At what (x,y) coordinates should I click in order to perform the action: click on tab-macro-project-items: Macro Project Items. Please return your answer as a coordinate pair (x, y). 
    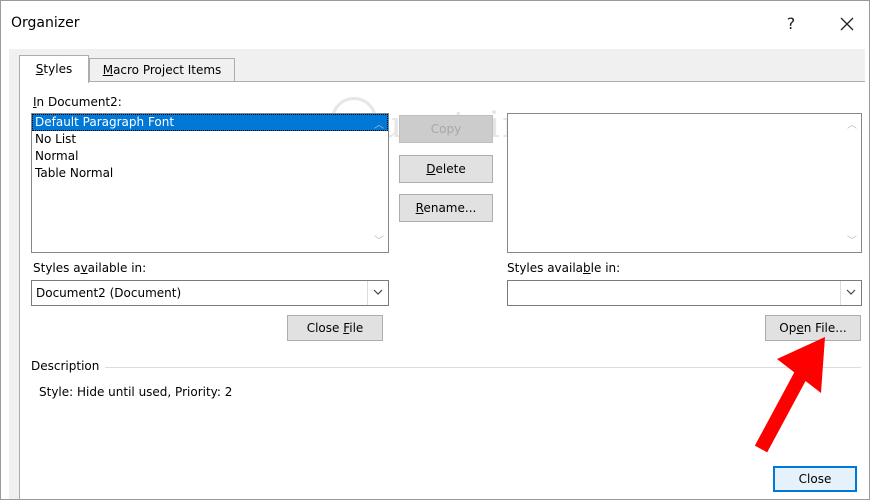
    Looking at the image, I should click on (162, 69).